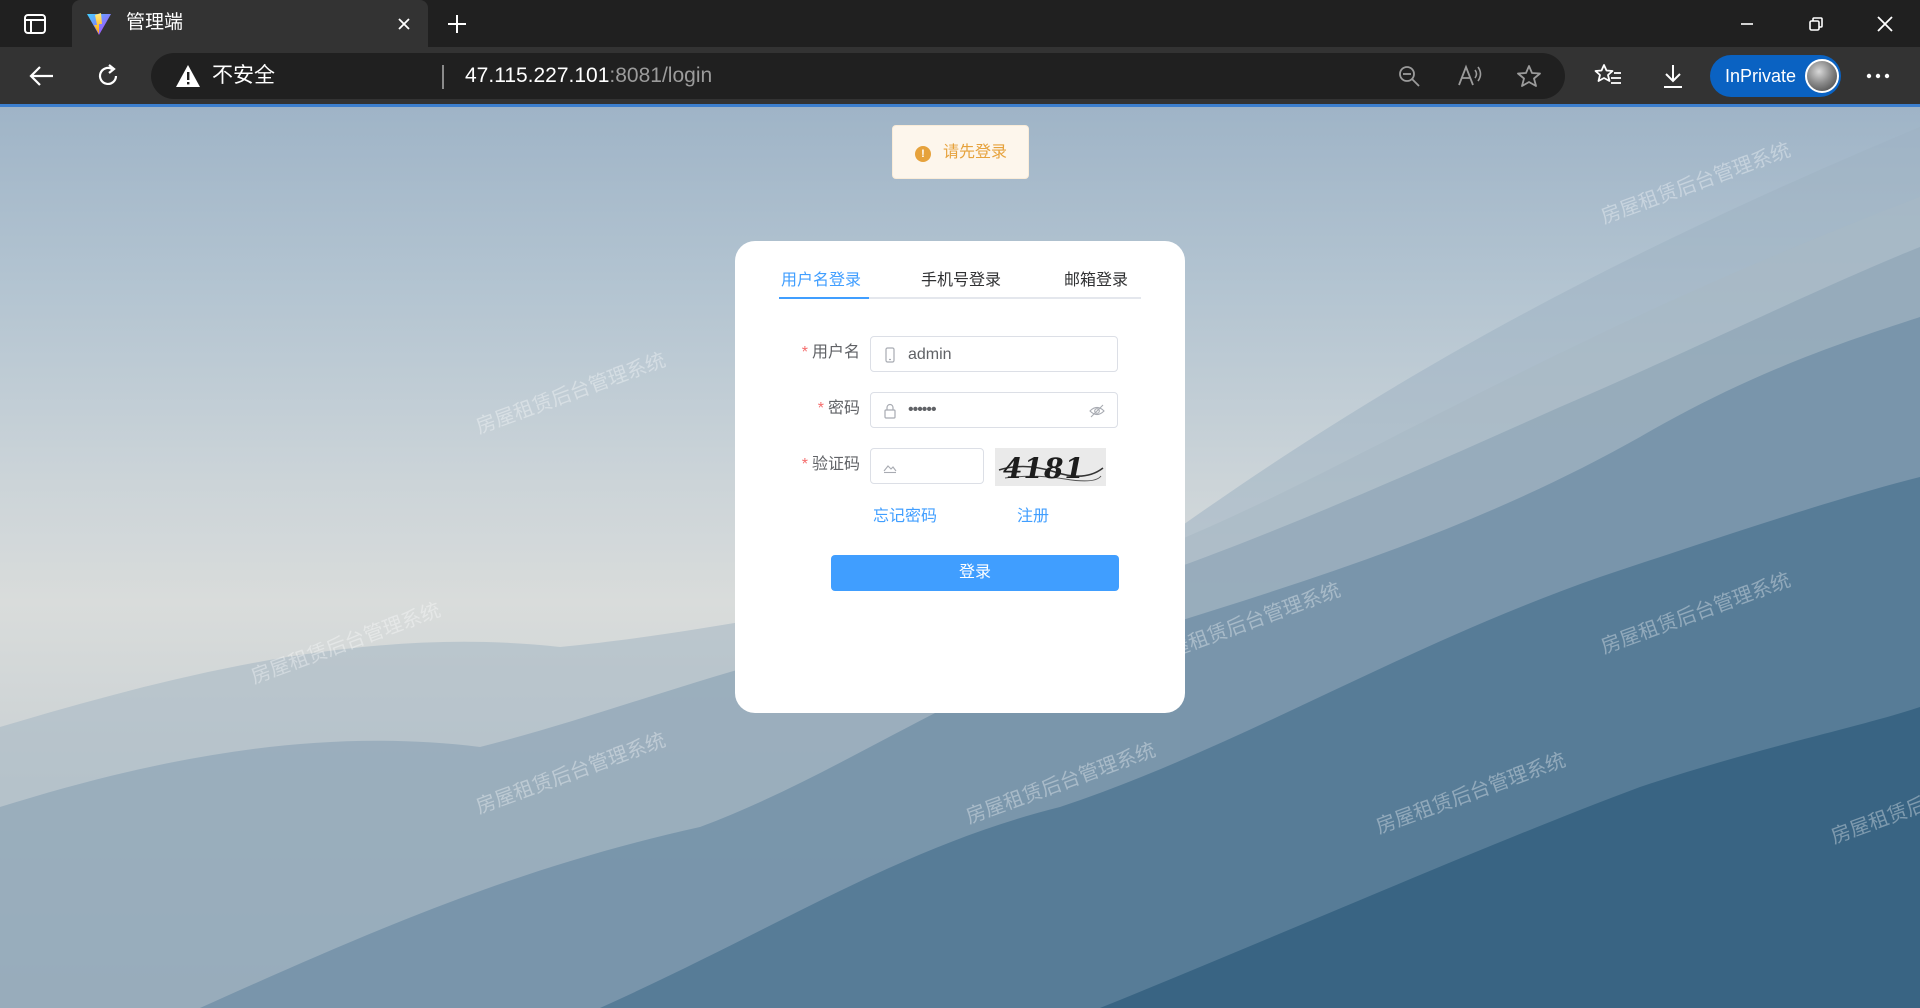  Describe the element at coordinates (1470, 76) in the screenshot. I see `read-aloud-icon` at that location.